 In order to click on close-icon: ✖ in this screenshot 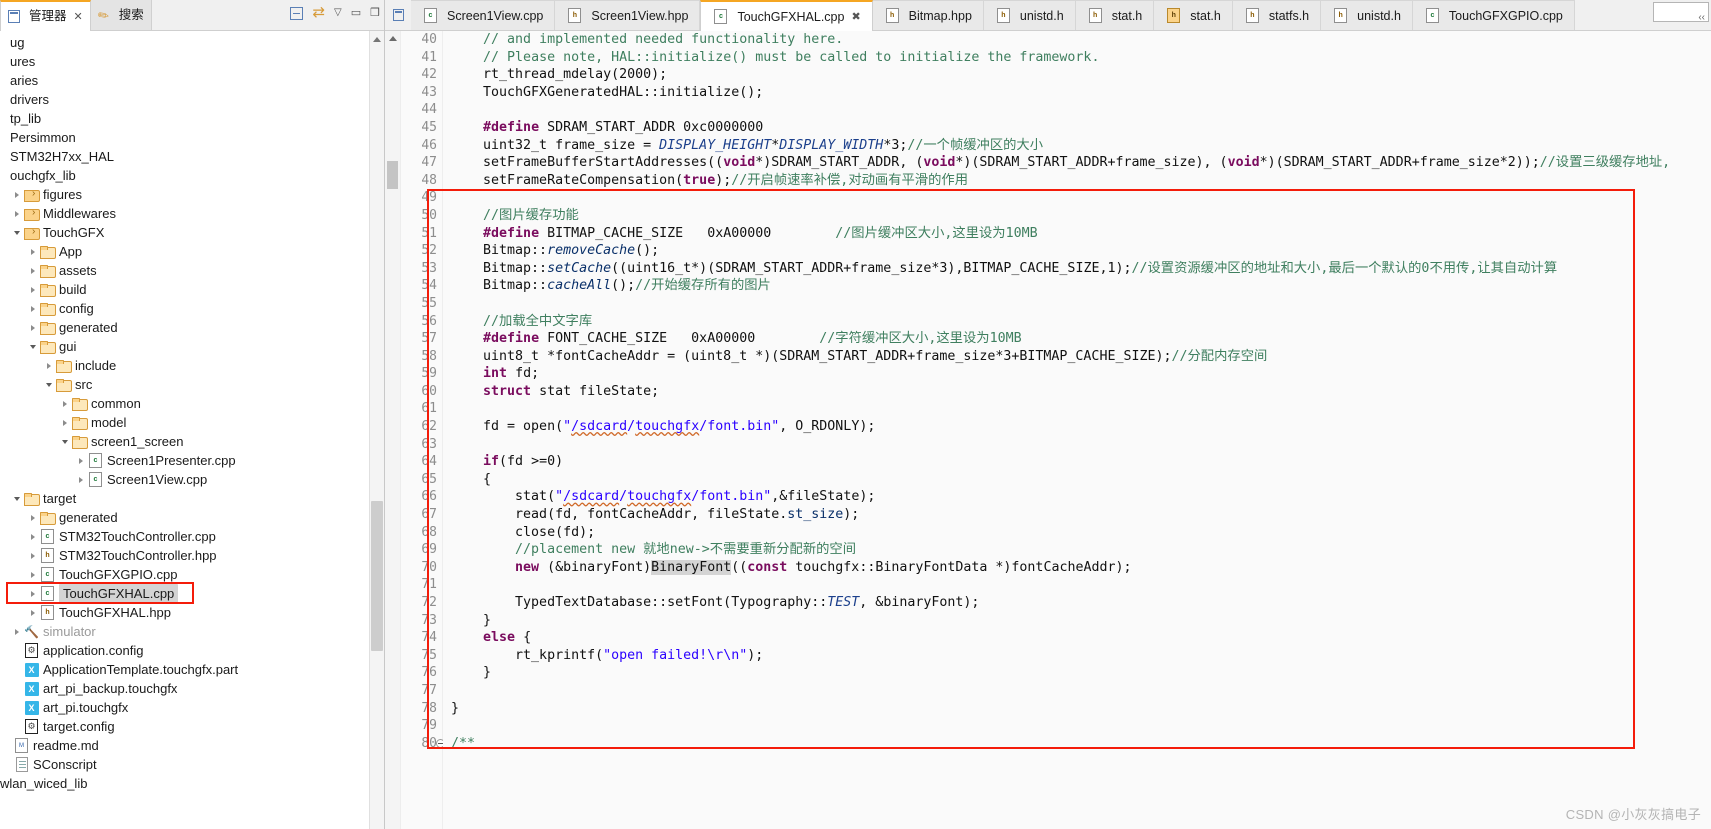, I will do `click(855, 16)`.